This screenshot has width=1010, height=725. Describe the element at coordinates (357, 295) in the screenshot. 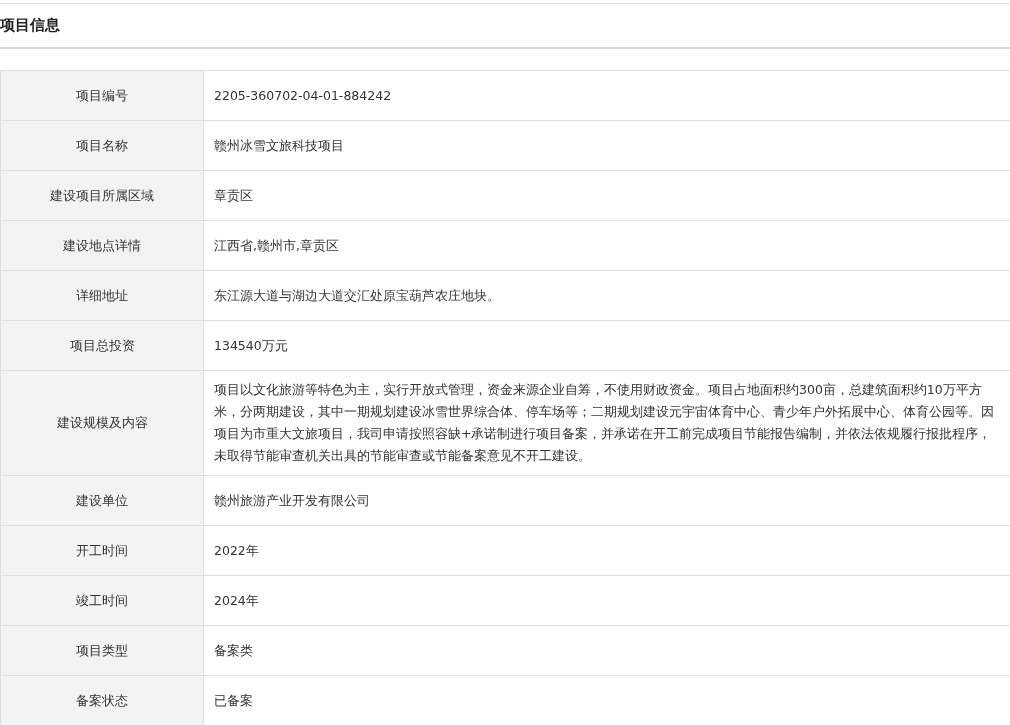

I see `field-value: 东江源大道与湖边大道交汇处原宝葫芦农庄地块。` at that location.